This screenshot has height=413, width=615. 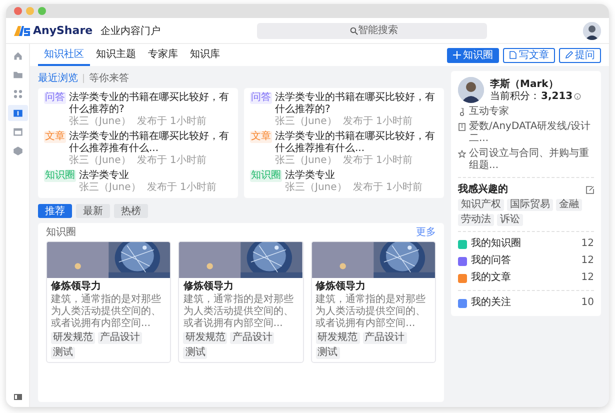 What do you see at coordinates (557, 96) in the screenshot?
I see `score-value: 3,213` at bounding box center [557, 96].